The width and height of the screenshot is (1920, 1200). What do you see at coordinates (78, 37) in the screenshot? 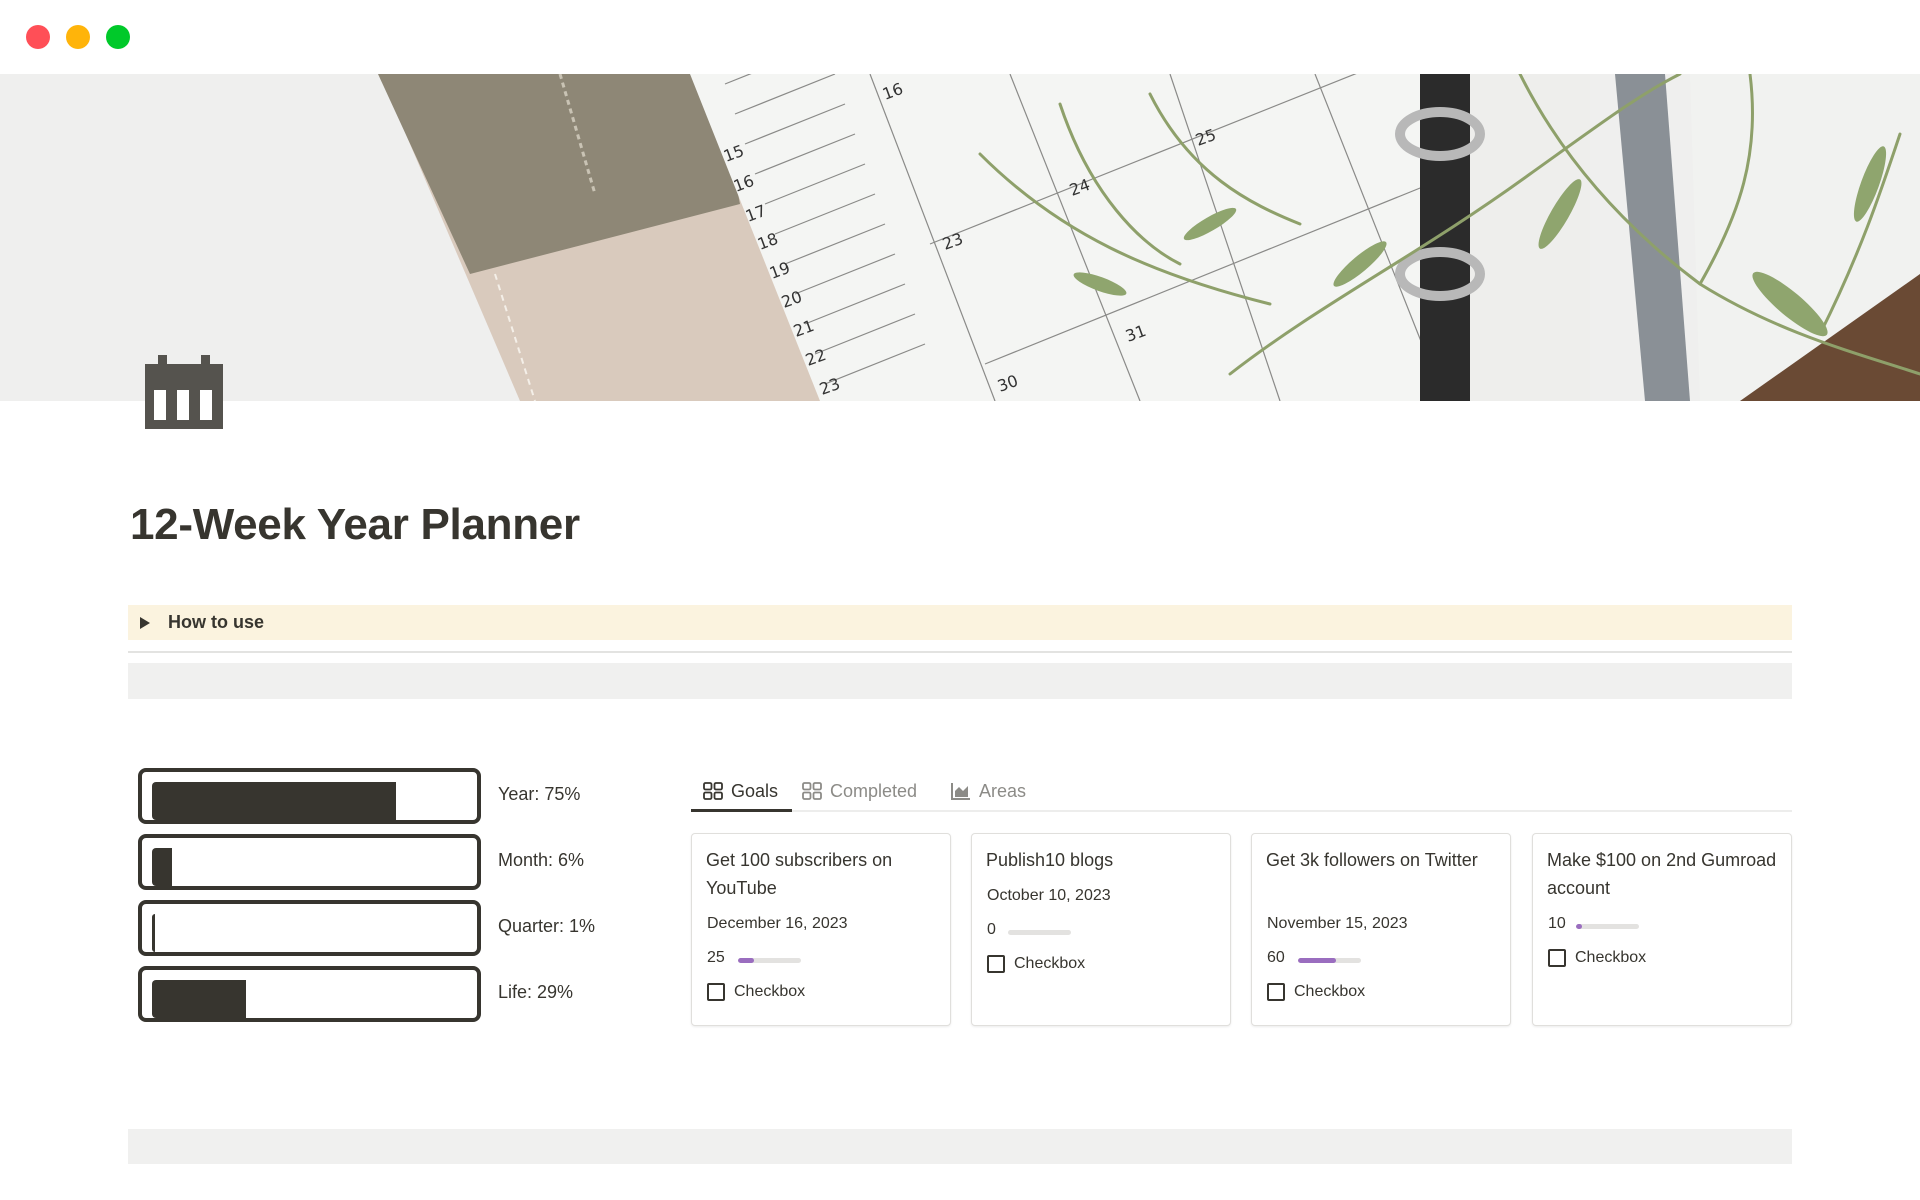
I see `minimize-window-button` at bounding box center [78, 37].